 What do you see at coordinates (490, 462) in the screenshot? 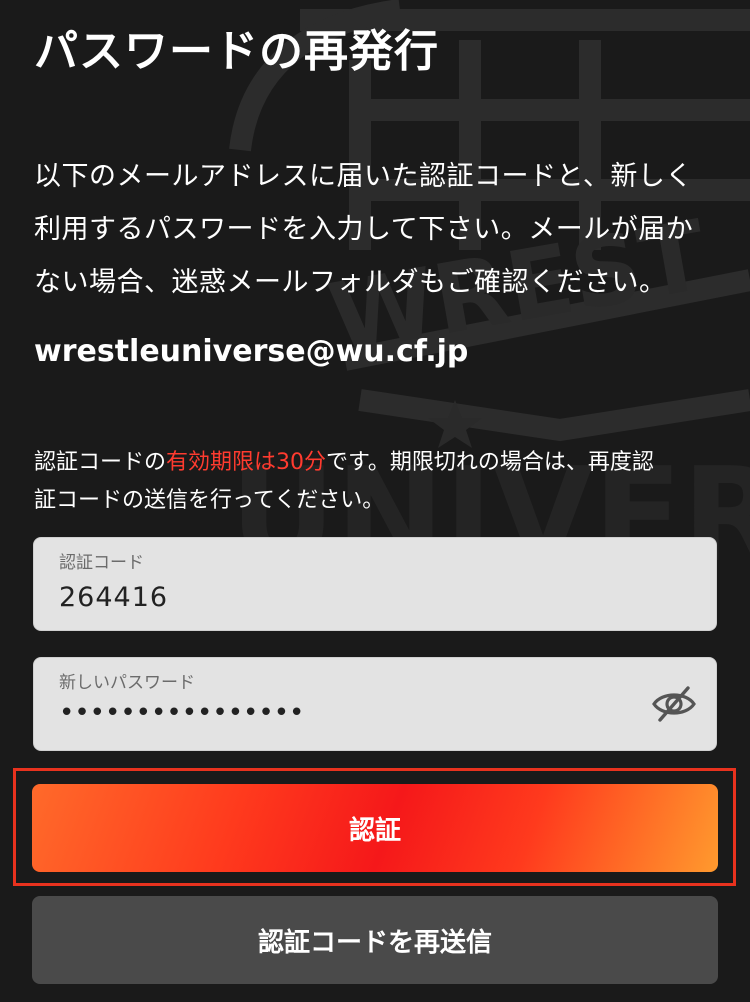
I see `expiry-suffix: です。期限切れの場合は、再度認` at bounding box center [490, 462].